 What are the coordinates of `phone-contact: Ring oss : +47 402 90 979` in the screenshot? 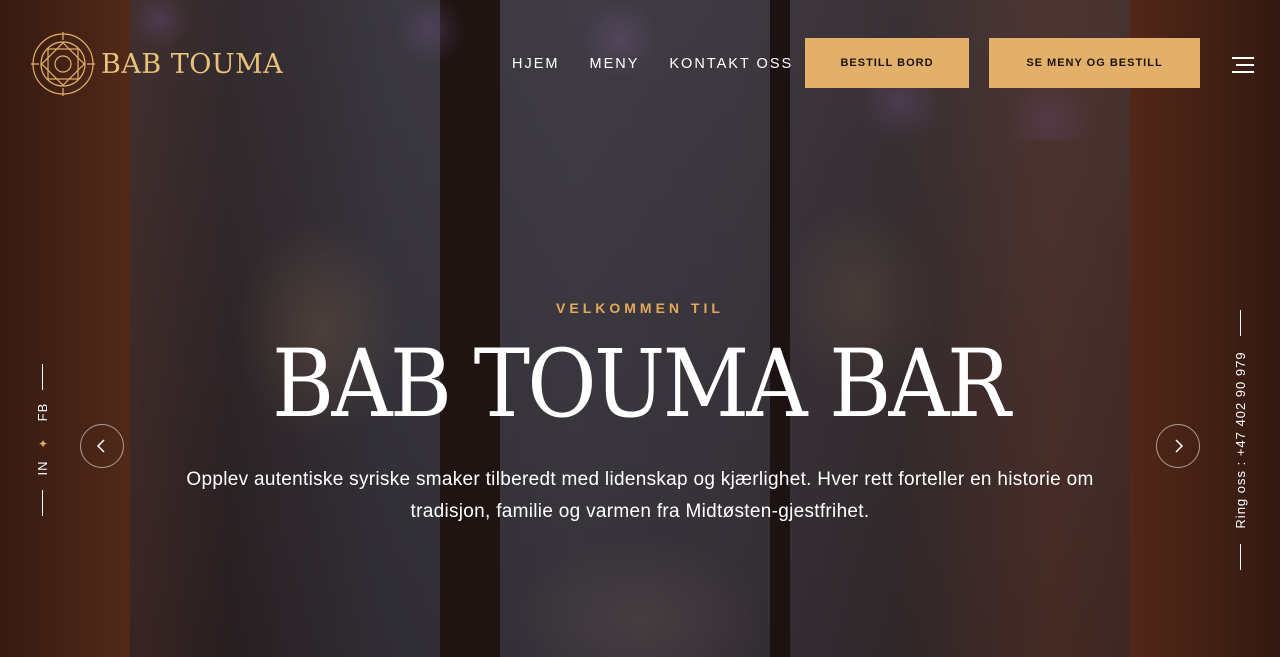 It's located at (1241, 440).